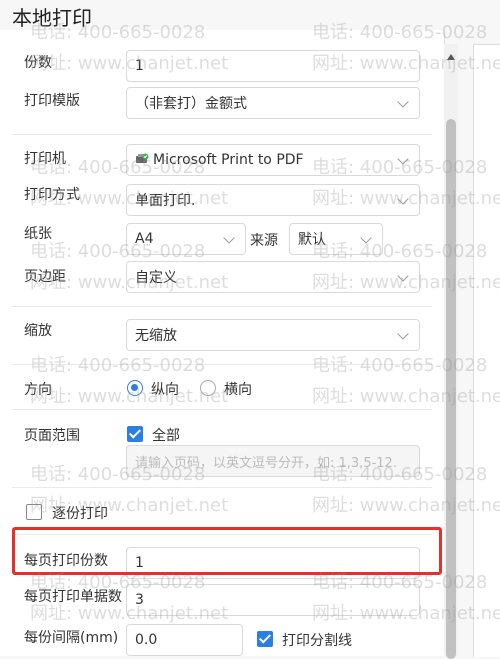  I want to click on printer-status-icon, so click(142, 158).